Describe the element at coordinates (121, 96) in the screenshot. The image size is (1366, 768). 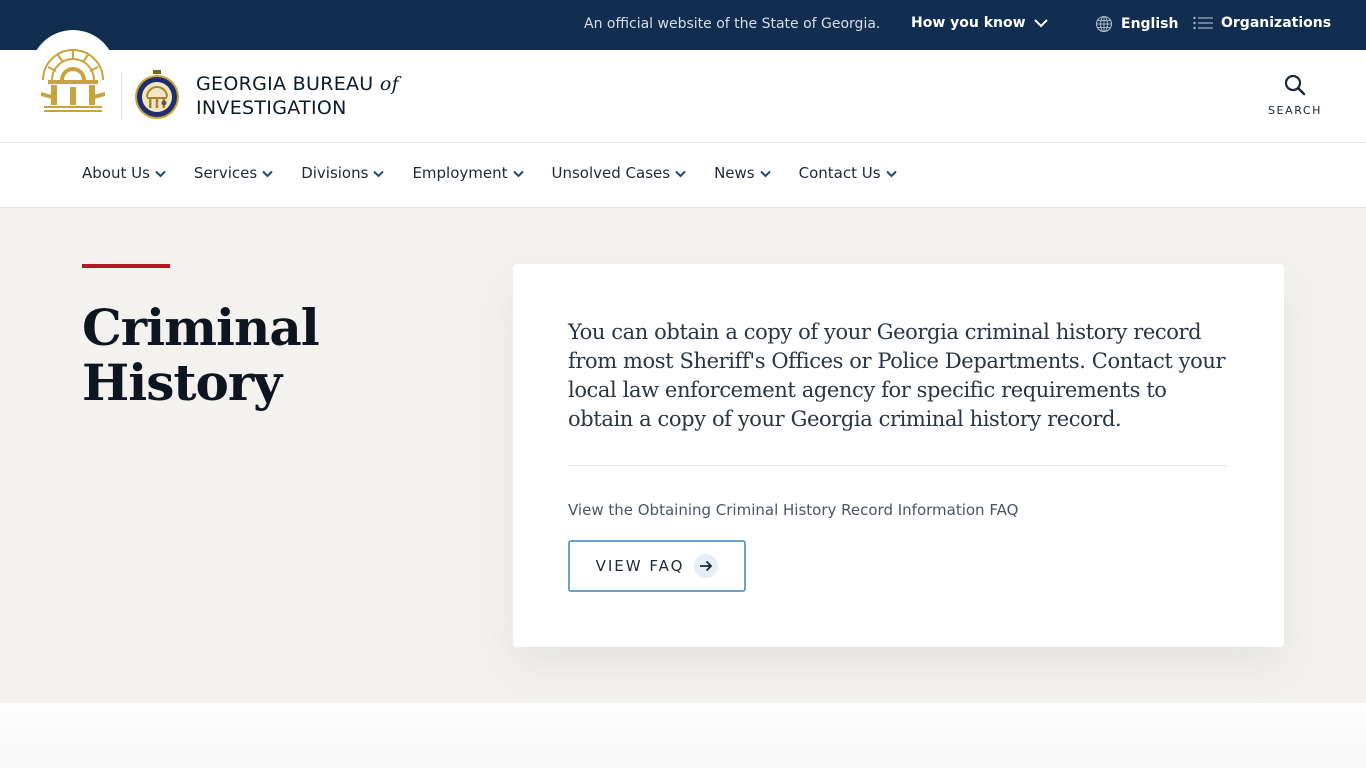
I see `logo-divider` at that location.